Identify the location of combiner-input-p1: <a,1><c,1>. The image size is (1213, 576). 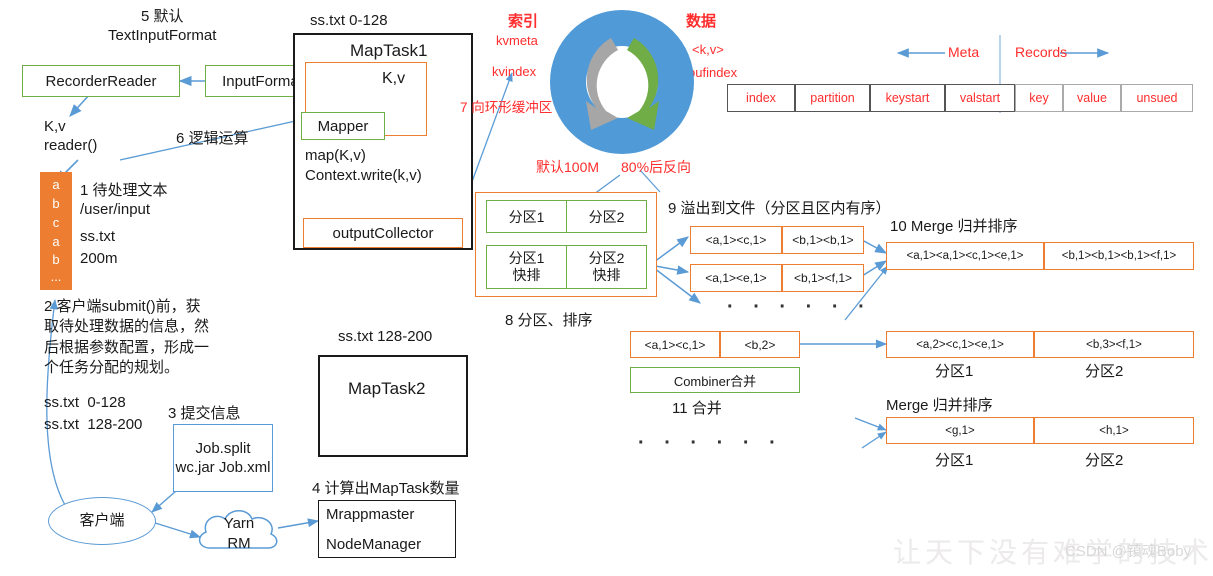
(675, 344).